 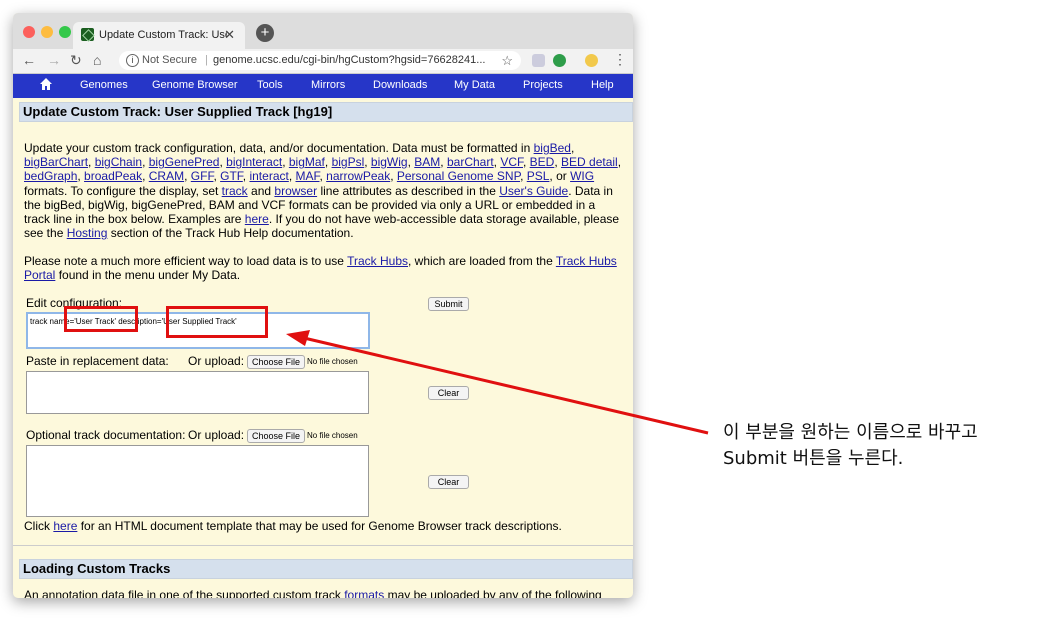 I want to click on annotation-text: 이 부분을 원하는 이름으로 바꾸고 Submit 버튼을 누른다., so click(x=850, y=446).